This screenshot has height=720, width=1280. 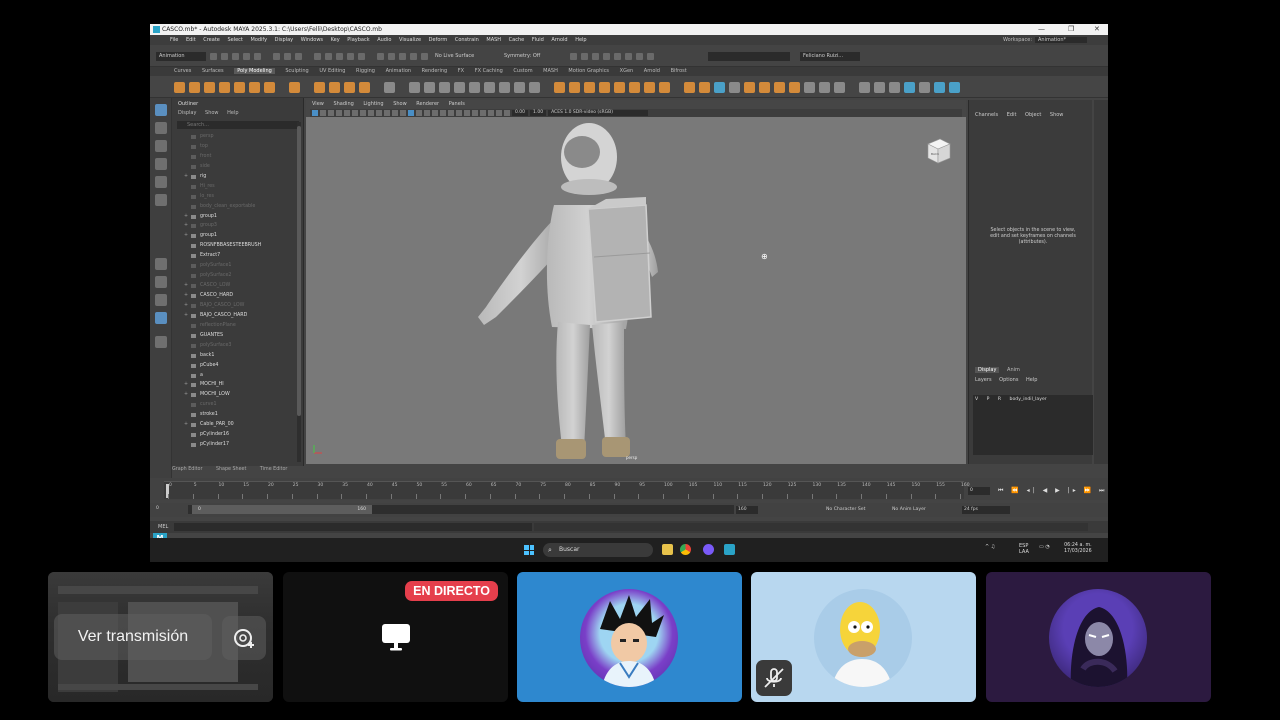 What do you see at coordinates (559, 87) in the screenshot?
I see `extrude-icon` at bounding box center [559, 87].